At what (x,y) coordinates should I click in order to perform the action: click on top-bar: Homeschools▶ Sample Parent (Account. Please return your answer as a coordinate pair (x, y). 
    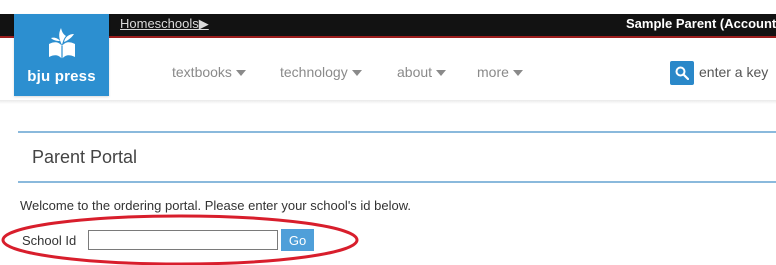
    Looking at the image, I should click on (388, 26).